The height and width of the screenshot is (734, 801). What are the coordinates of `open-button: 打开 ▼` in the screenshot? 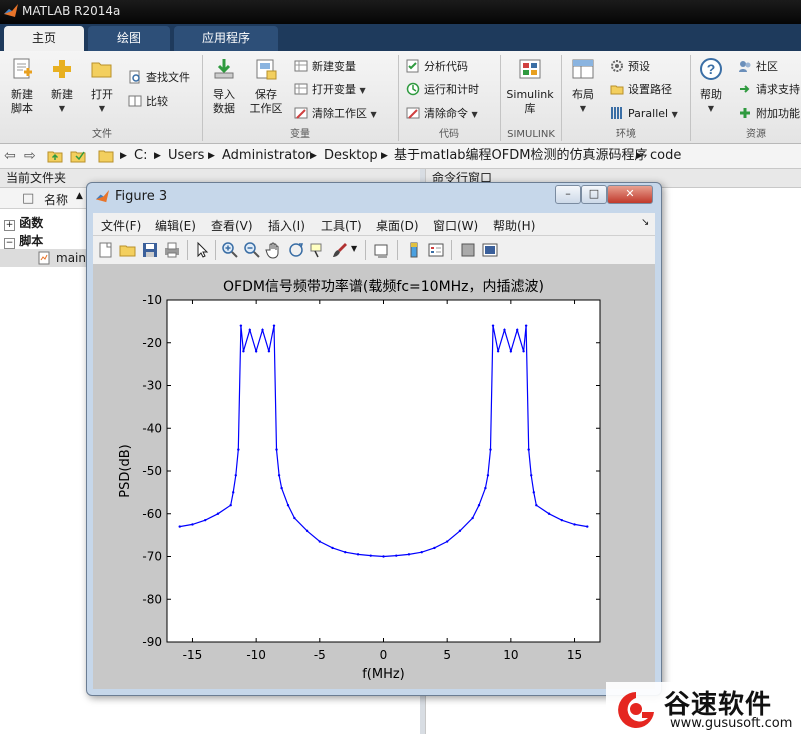 It's located at (102, 86).